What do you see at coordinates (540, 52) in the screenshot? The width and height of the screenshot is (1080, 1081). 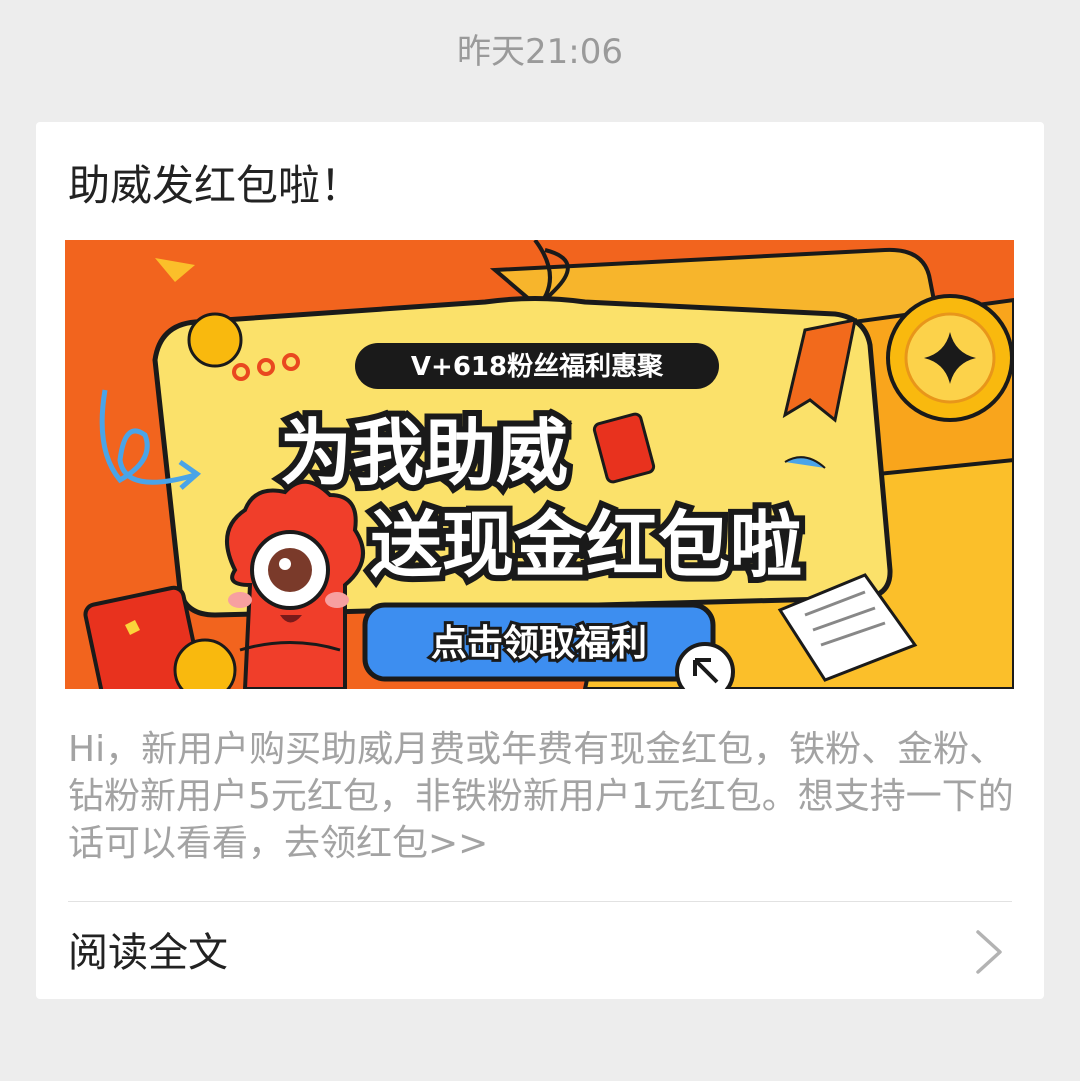 I see `message-timestamp: 昨天21:06` at bounding box center [540, 52].